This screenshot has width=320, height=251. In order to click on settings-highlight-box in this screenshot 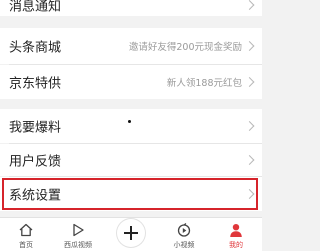, I will do `click(130, 194)`.